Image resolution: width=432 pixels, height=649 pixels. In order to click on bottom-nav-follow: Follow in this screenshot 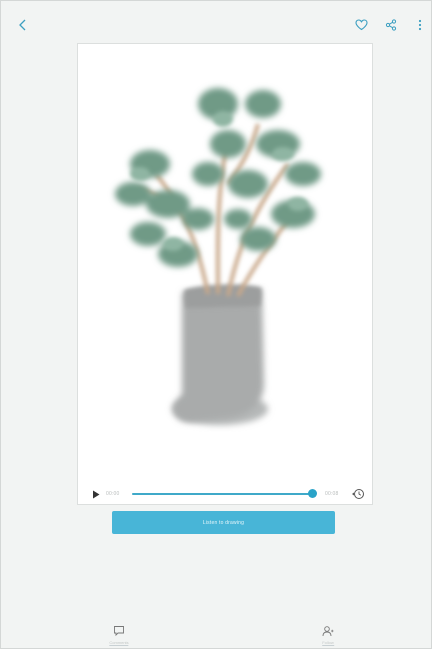, I will do `click(328, 635)`.